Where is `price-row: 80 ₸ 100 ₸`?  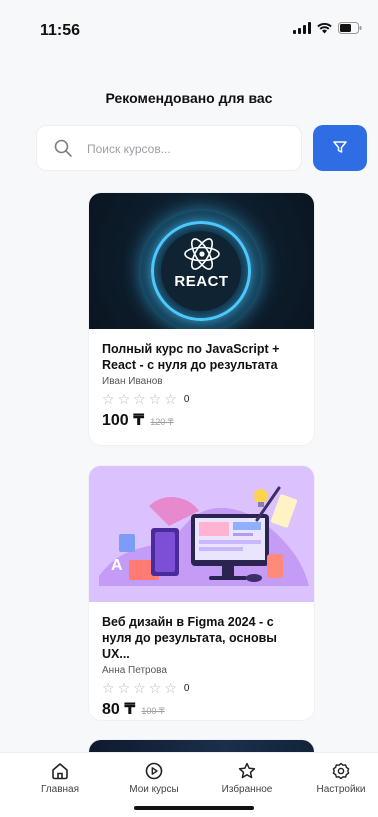
price-row: 80 ₸ 100 ₸ is located at coordinates (201, 709).